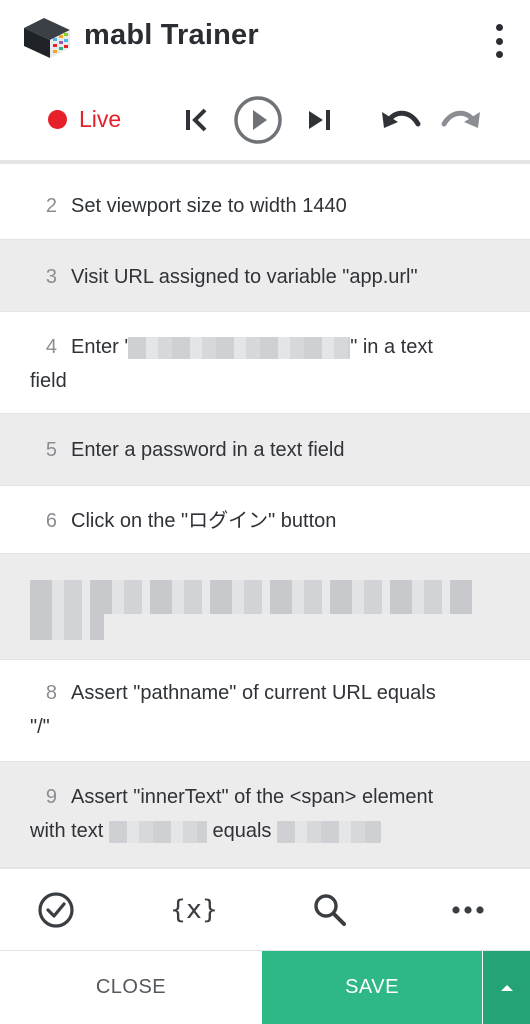  Describe the element at coordinates (265, 909) in the screenshot. I see `bottom-toolbar: {x}` at that location.